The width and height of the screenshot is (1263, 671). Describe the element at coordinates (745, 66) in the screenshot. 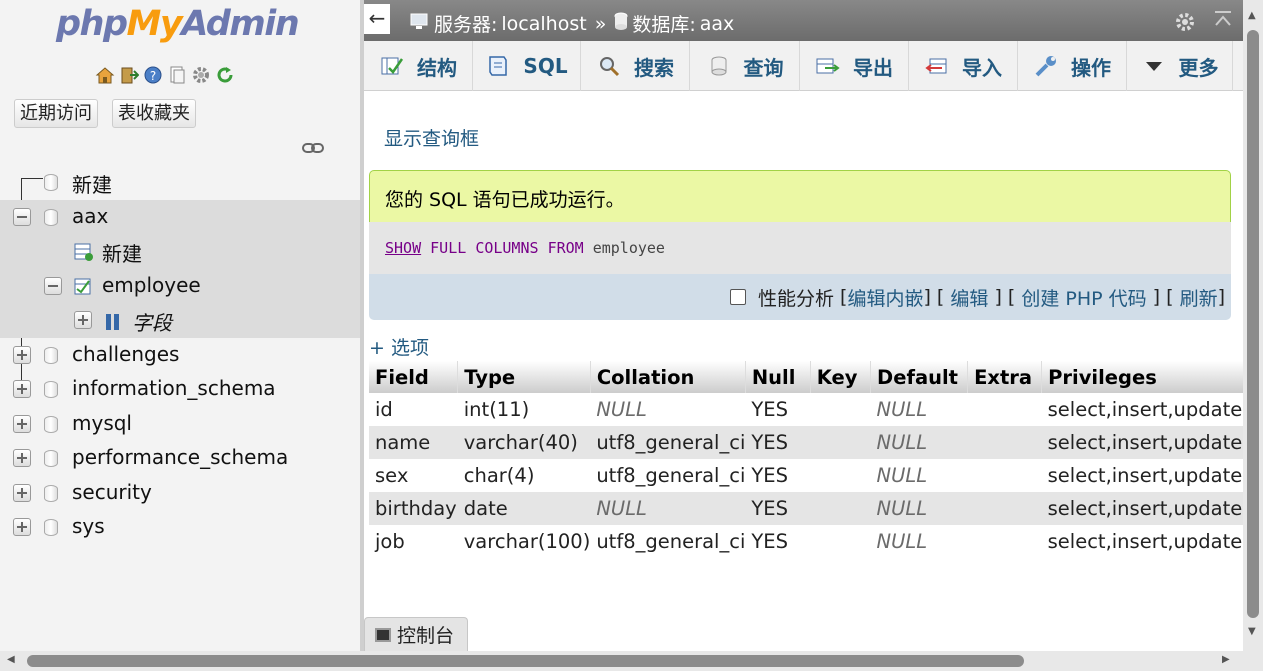

I see `tab-query: 查询` at that location.